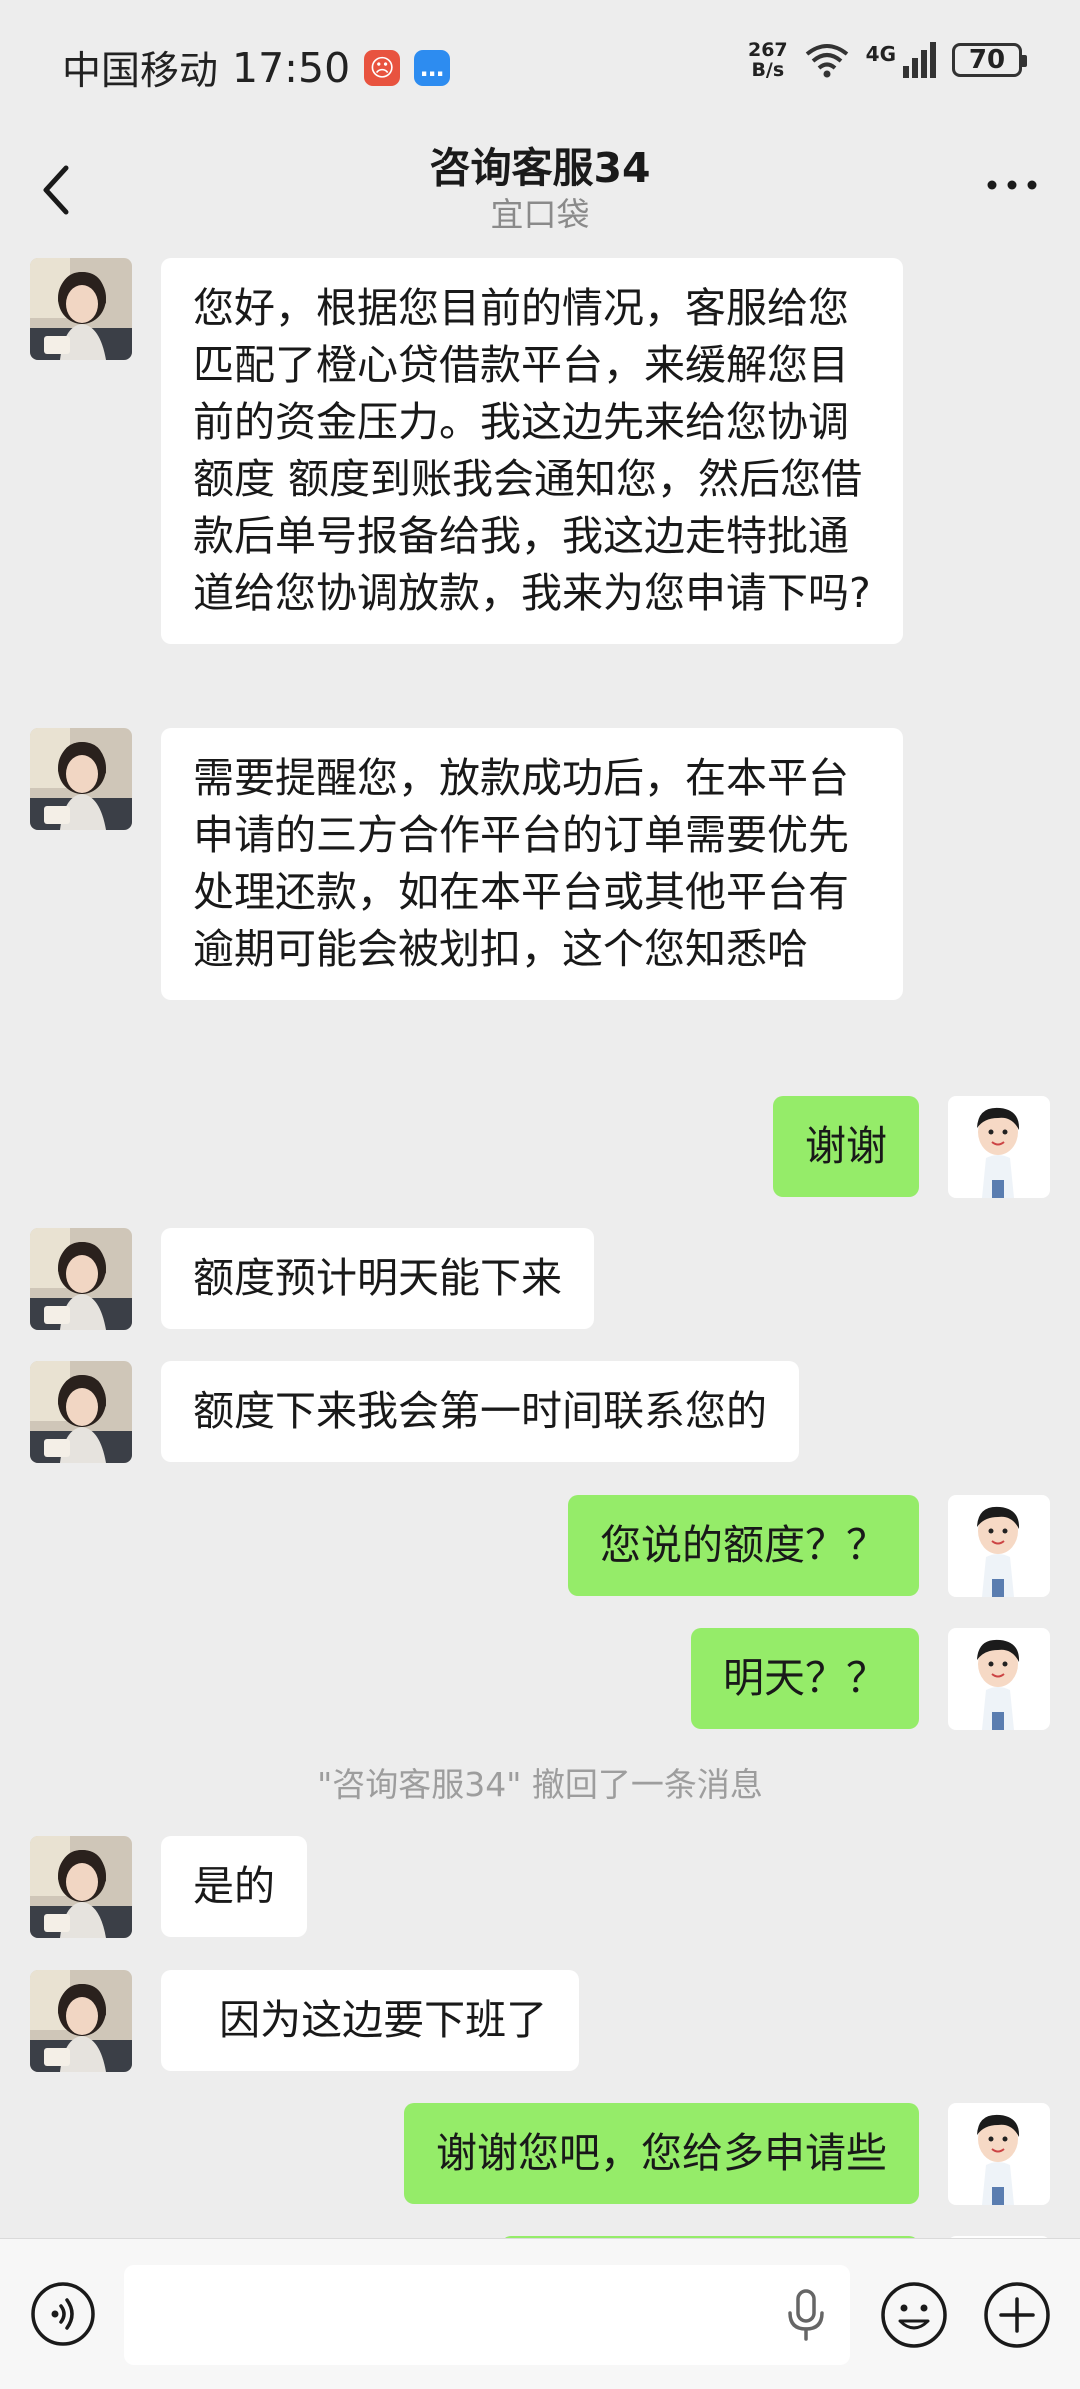 Image resolution: width=1080 pixels, height=2389 pixels. I want to click on message-bubble: 谢谢您吧，您给多申请些, so click(661, 2153).